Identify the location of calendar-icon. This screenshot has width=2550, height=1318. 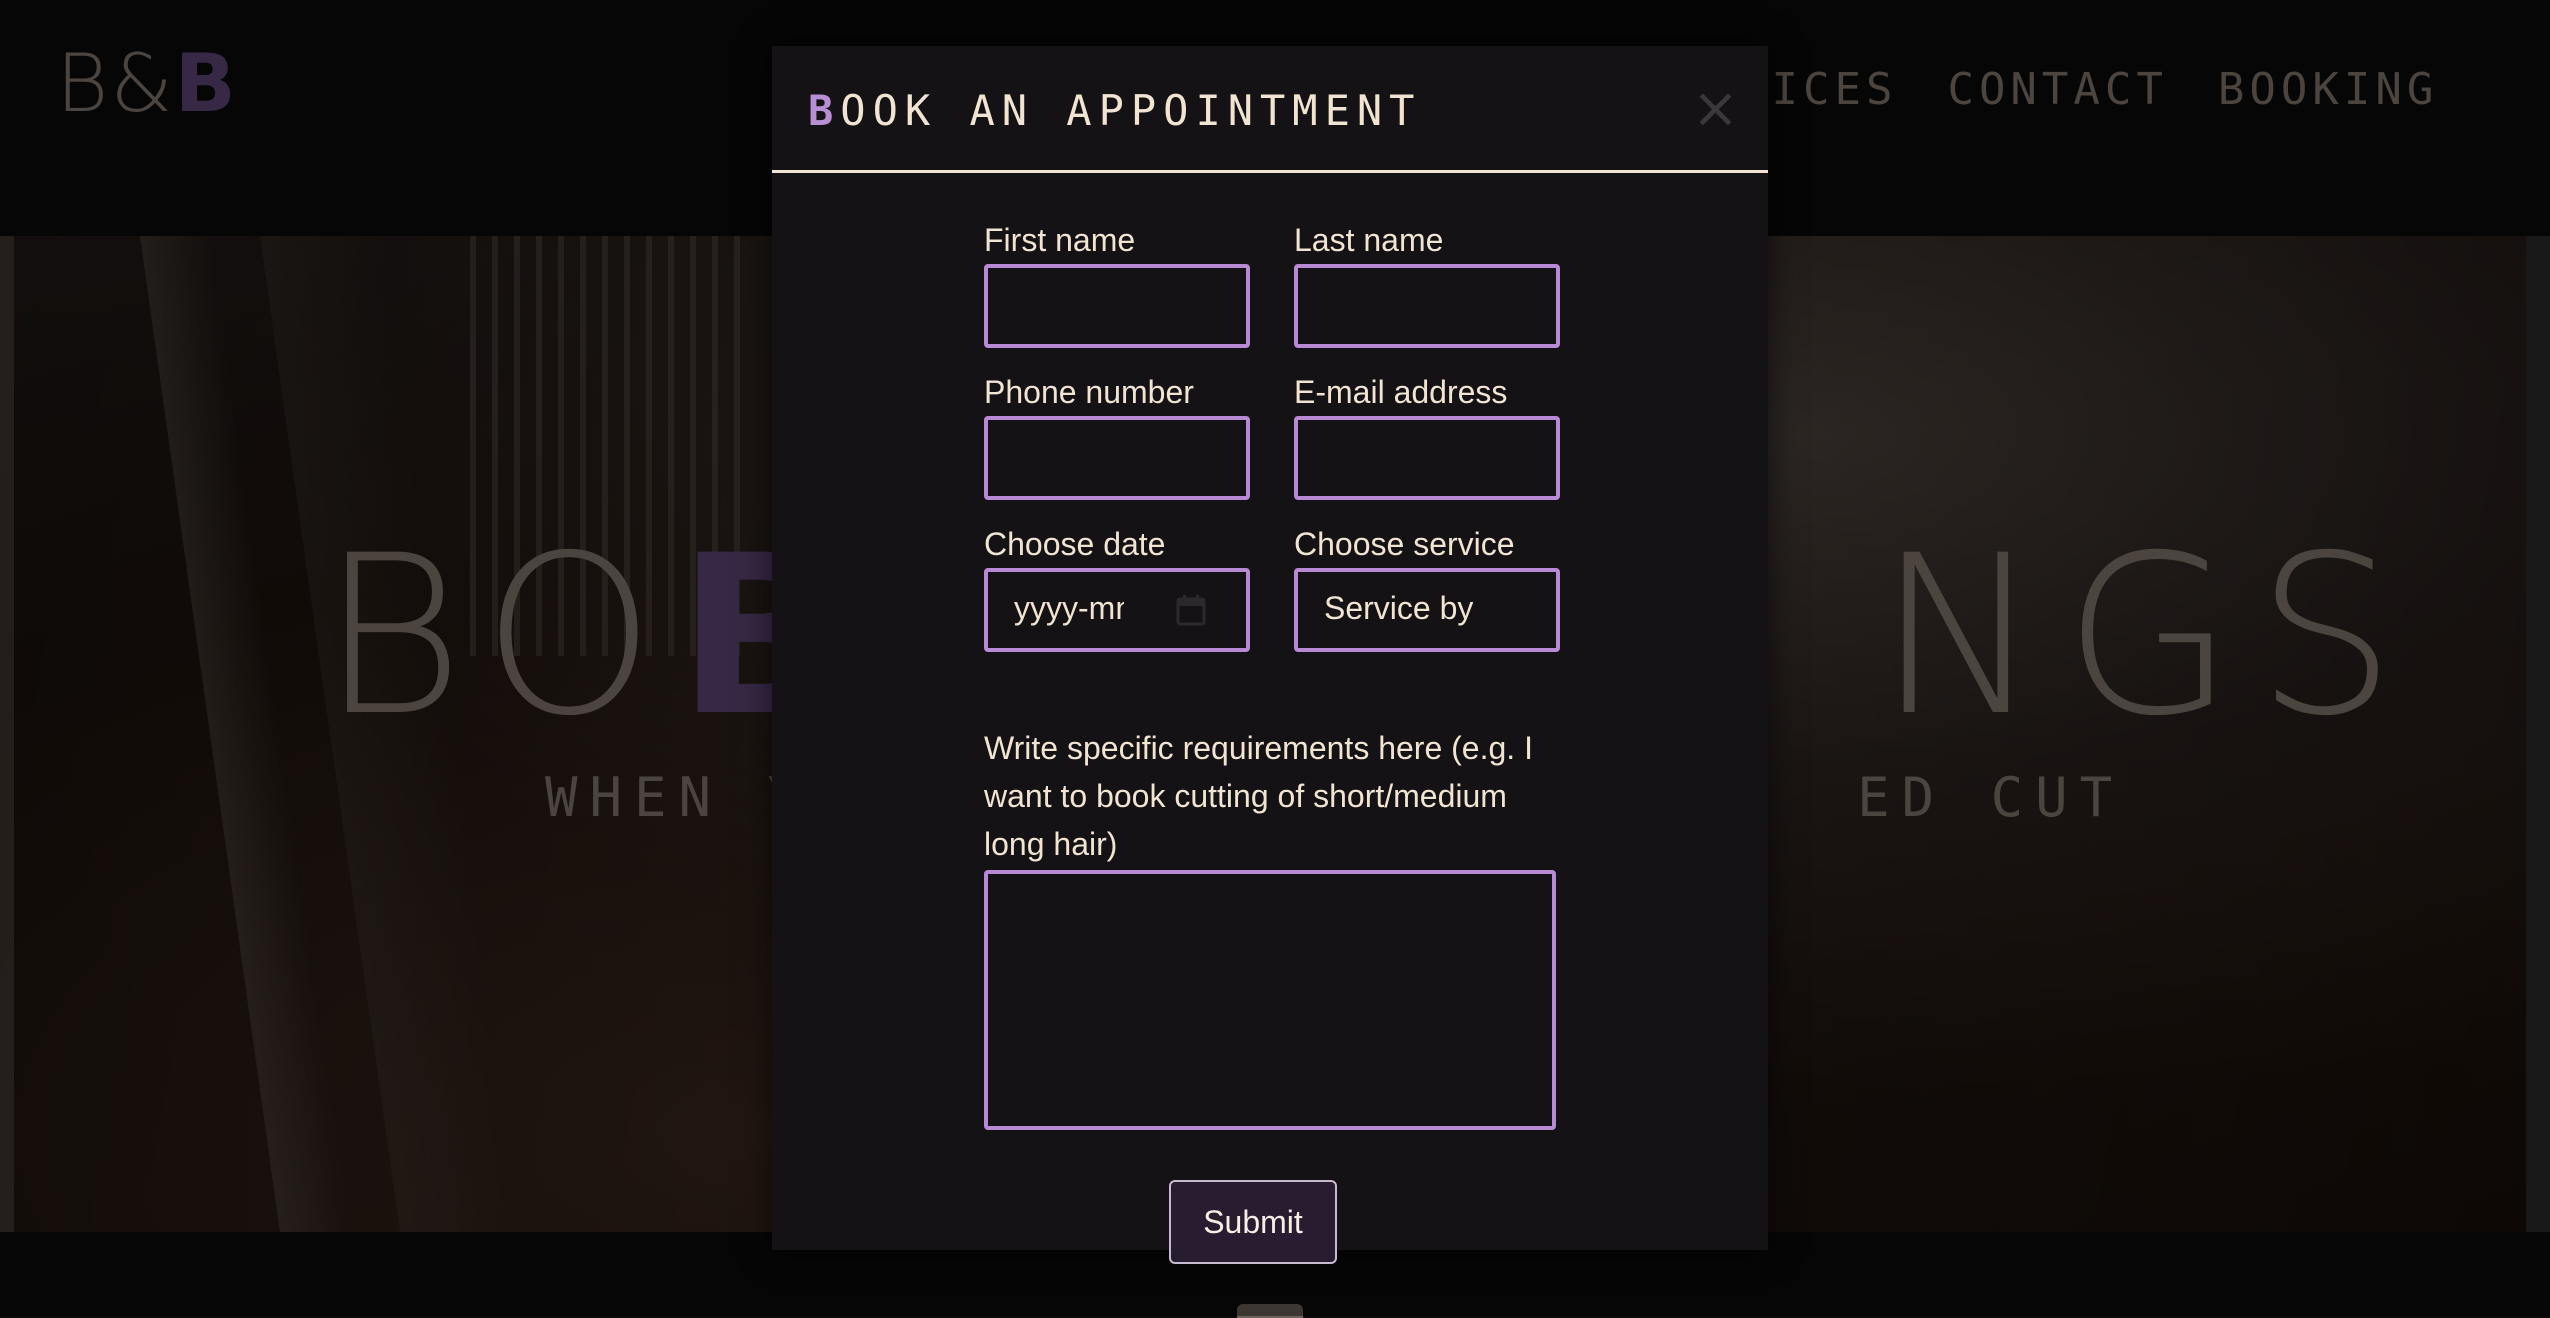
(1191, 610).